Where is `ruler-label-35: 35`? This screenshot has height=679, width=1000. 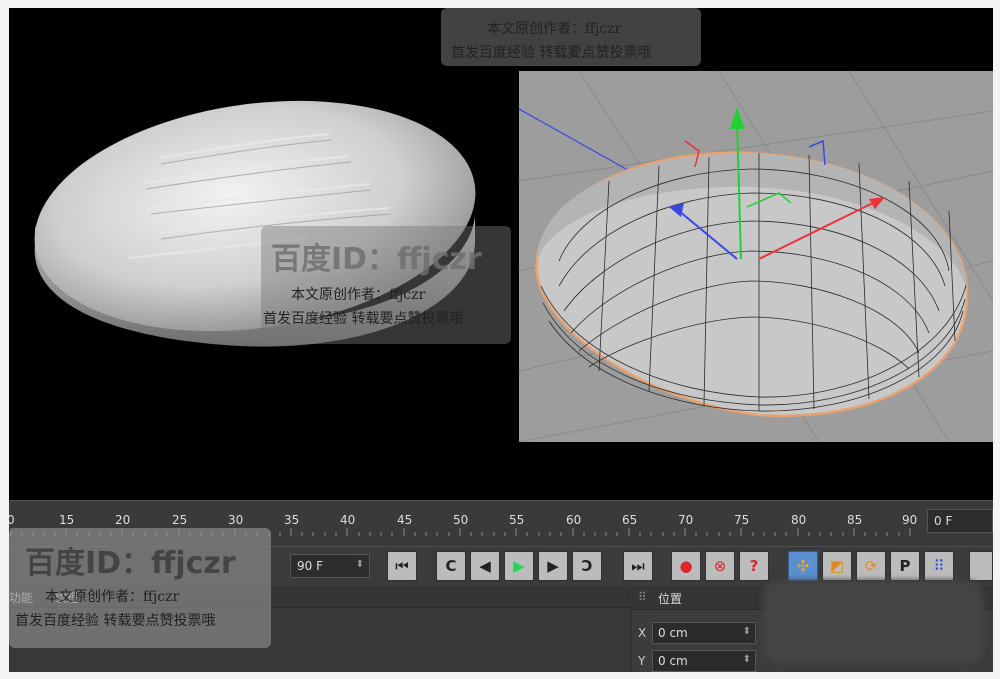
ruler-label-35: 35 is located at coordinates (292, 520).